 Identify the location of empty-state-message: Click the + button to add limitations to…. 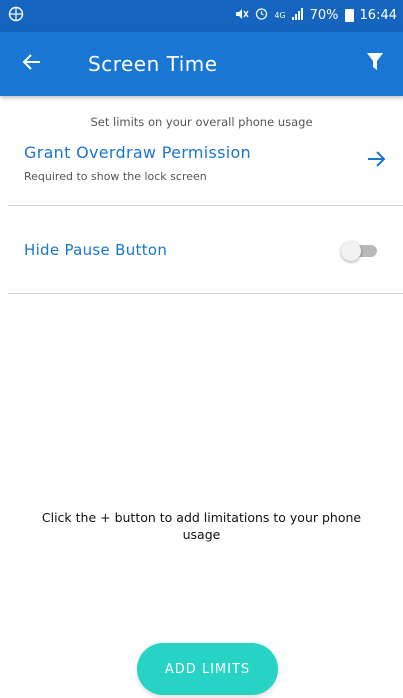
(201, 526).